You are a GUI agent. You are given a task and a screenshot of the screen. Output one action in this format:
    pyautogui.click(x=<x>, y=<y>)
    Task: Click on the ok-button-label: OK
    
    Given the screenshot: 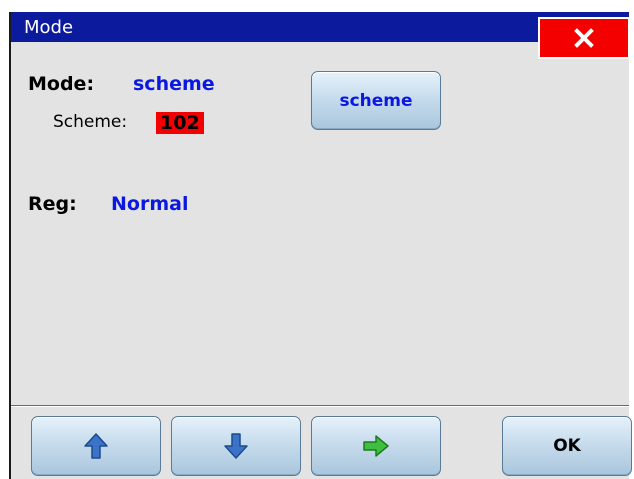 What is the action you would take?
    pyautogui.click(x=567, y=446)
    